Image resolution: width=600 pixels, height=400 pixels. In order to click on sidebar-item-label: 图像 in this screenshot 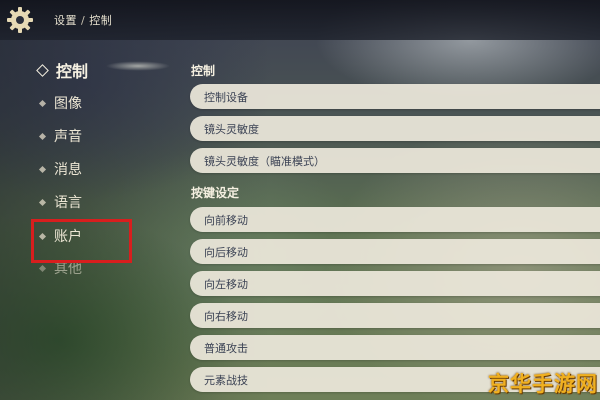, I will do `click(68, 104)`.